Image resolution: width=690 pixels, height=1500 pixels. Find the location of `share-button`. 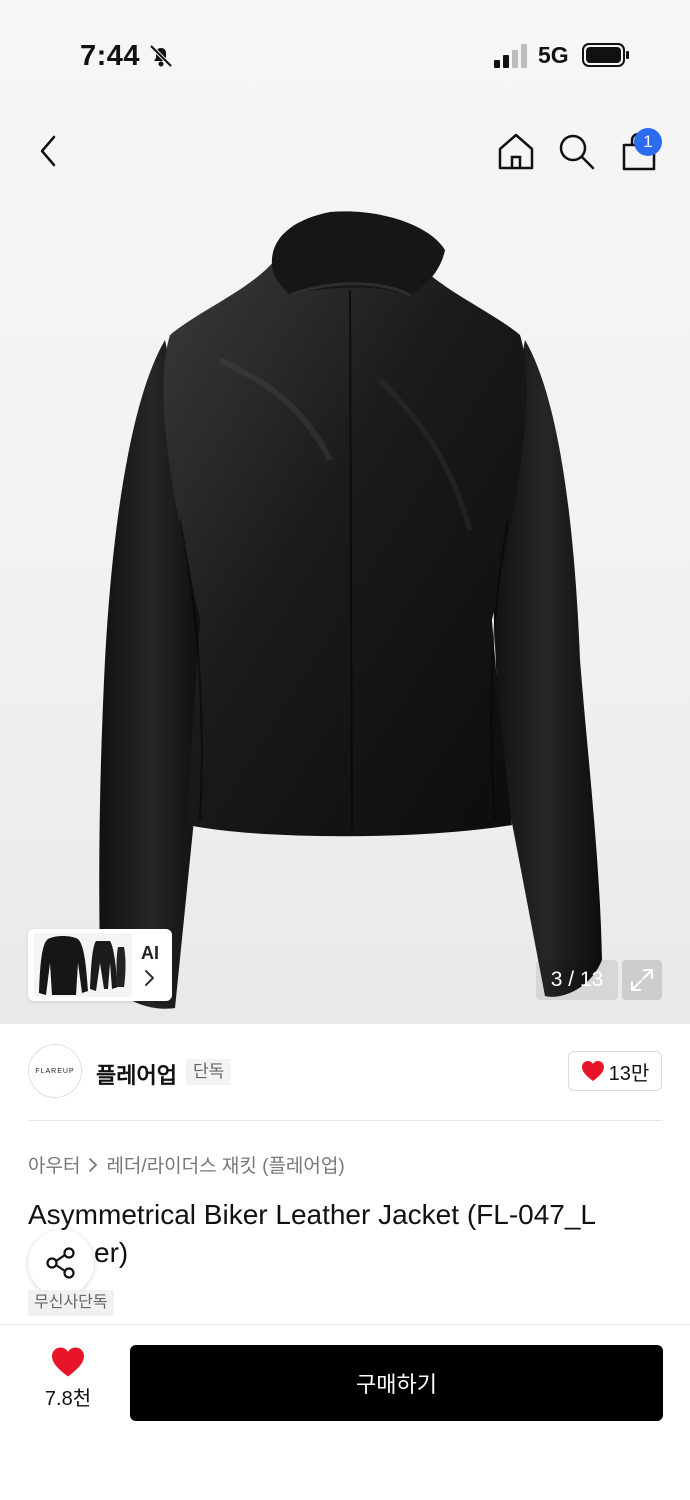

share-button is located at coordinates (61, 1263).